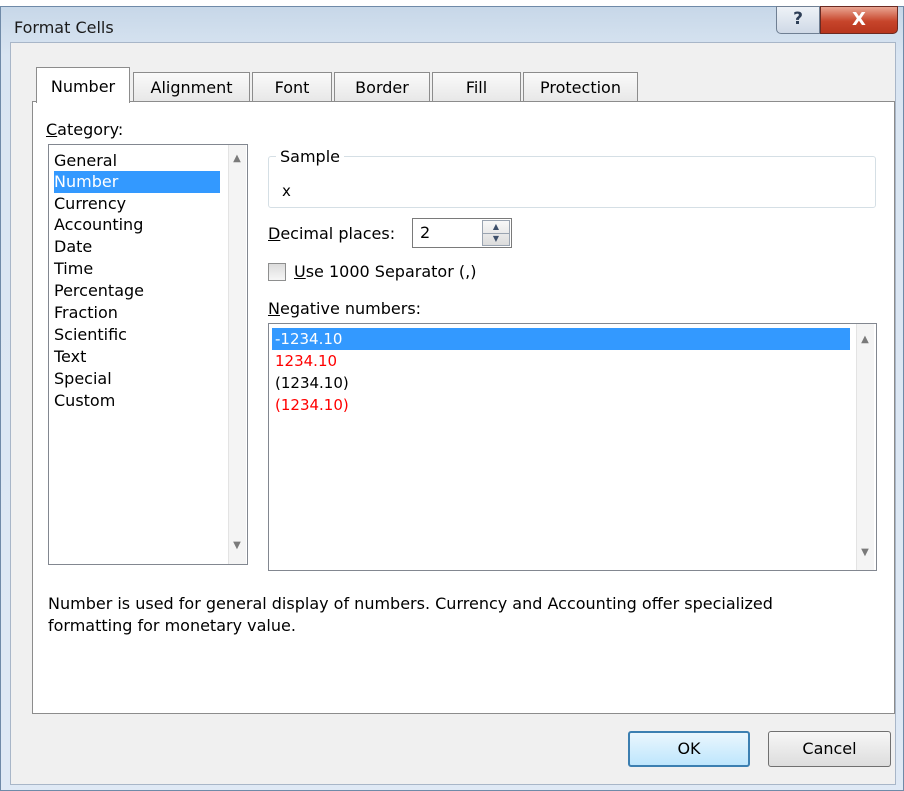 The width and height of the screenshot is (904, 791). I want to click on close-button: X, so click(859, 20).